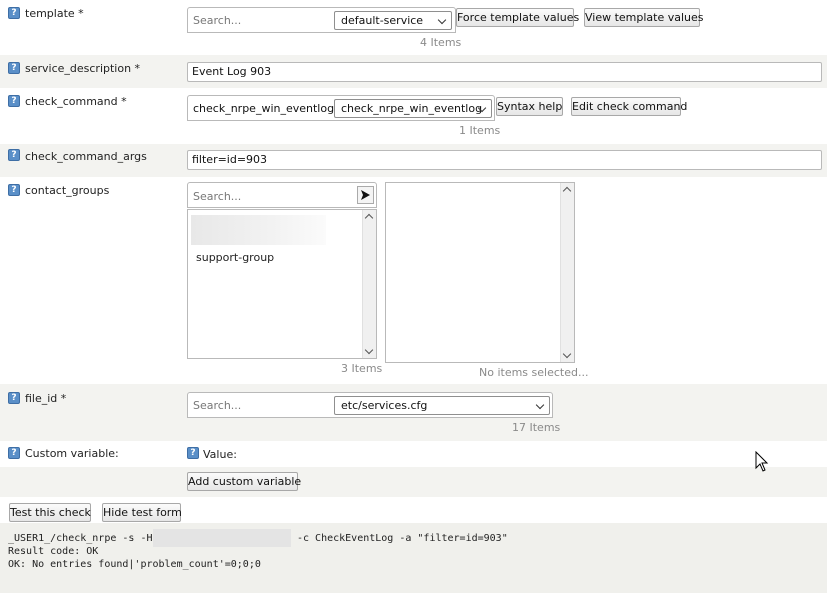  What do you see at coordinates (244, 481) in the screenshot?
I see `add-custom-variable-button: Add custom variable` at bounding box center [244, 481].